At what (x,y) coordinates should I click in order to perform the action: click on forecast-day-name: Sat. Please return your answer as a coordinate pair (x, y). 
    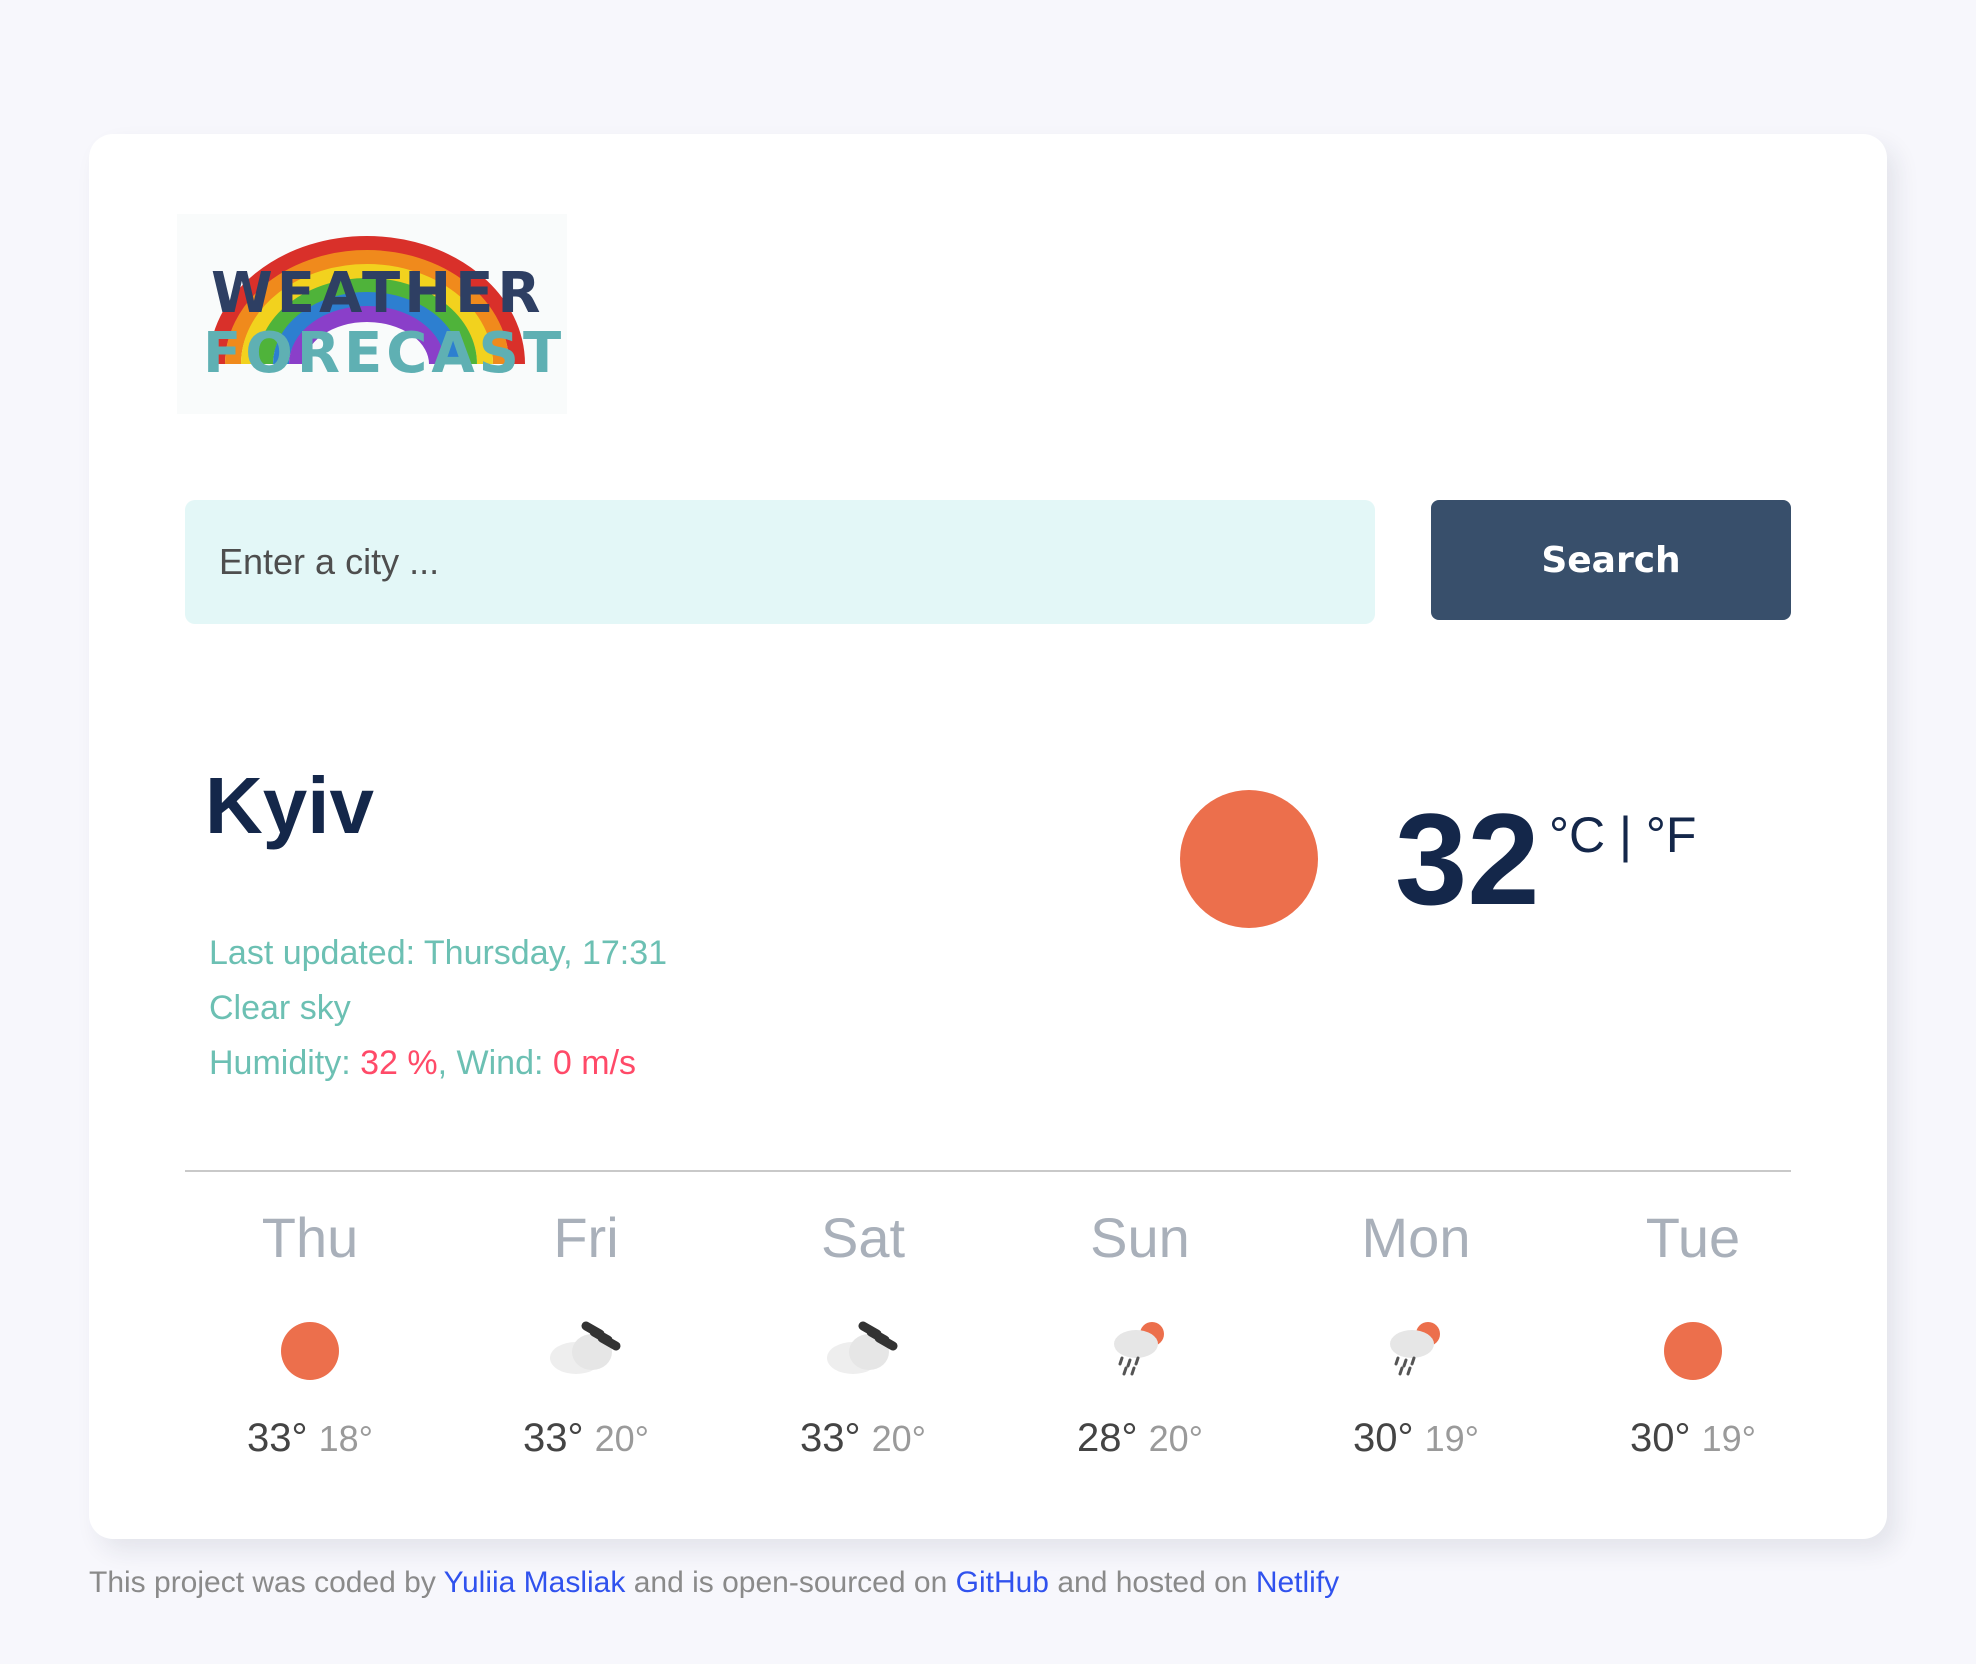
    Looking at the image, I should click on (863, 1237).